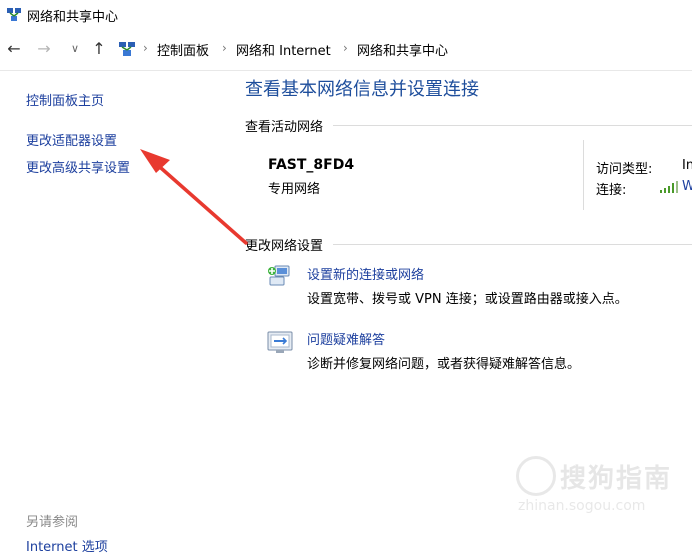 This screenshot has width=692, height=555. Describe the element at coordinates (284, 127) in the screenshot. I see `active-networks-heading: 查看活动网络` at that location.